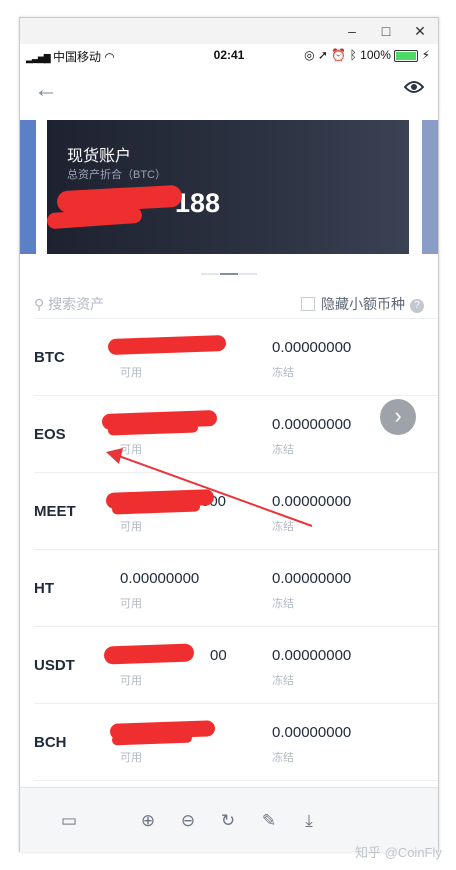 The image size is (456, 870). I want to click on hide-small-label: 隐藏小额币种, so click(363, 304).